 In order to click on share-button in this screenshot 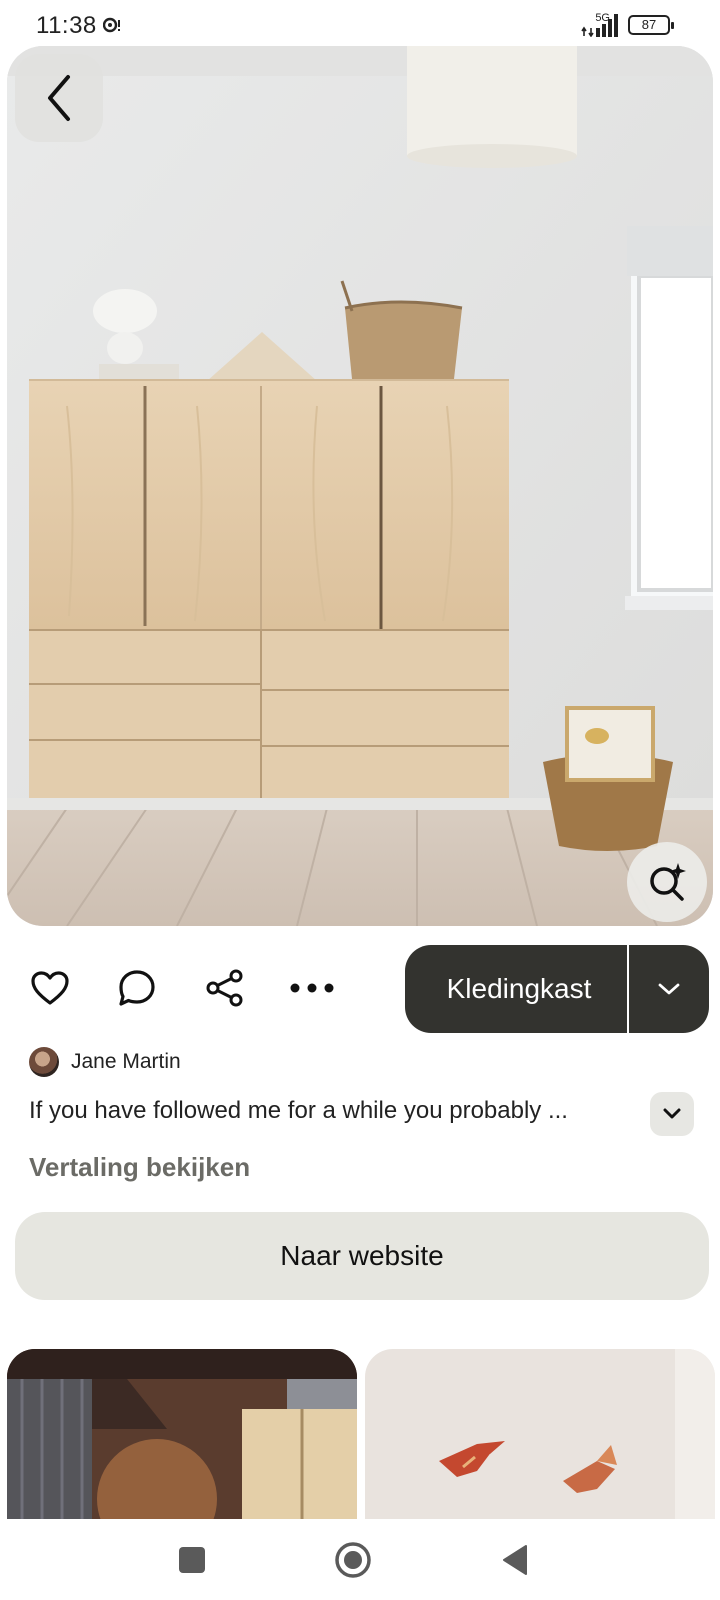, I will do `click(225, 988)`.